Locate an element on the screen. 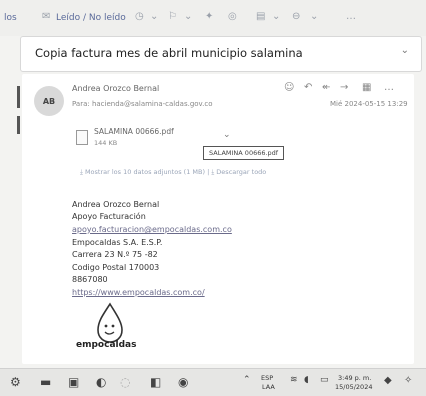 This screenshot has height=396, width=426. archive-icon: ▤ is located at coordinates (260, 16).